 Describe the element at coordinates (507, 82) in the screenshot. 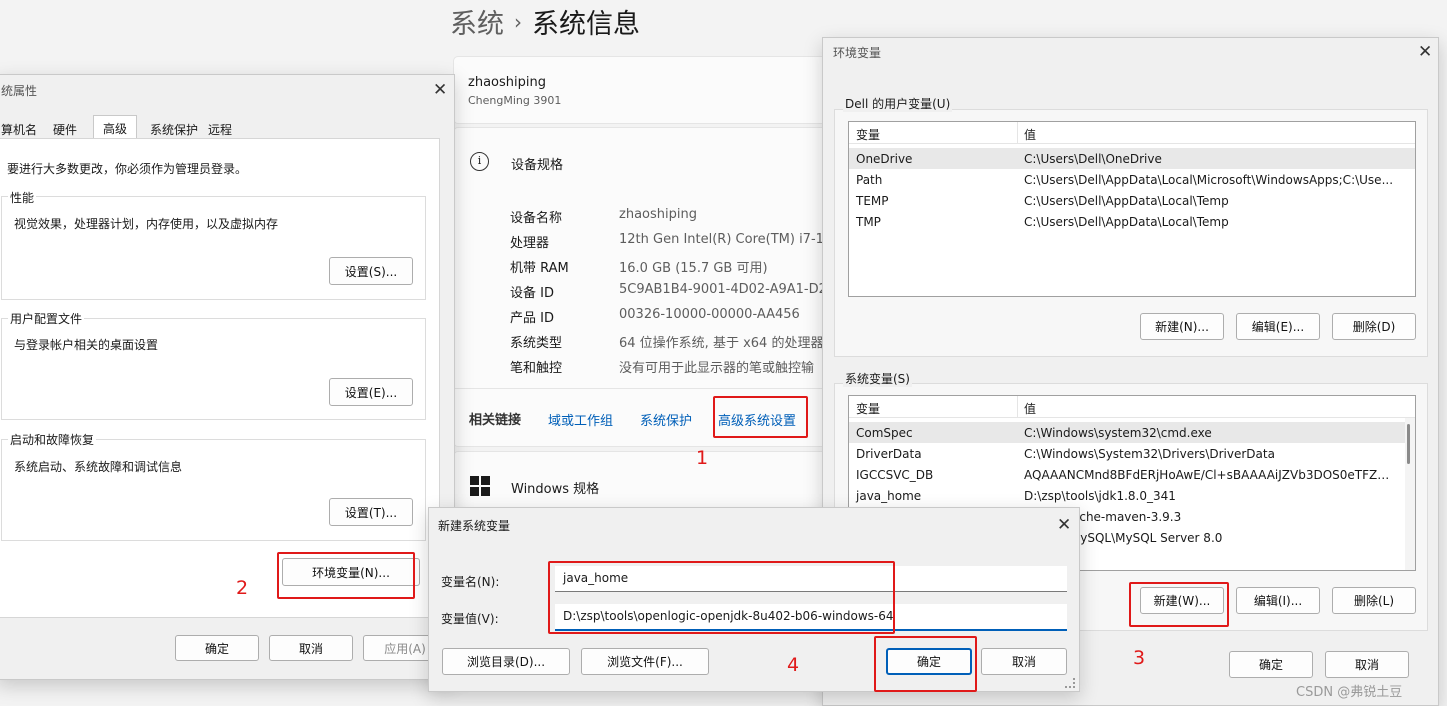

I see `device-name-header: zhaoshiping` at that location.